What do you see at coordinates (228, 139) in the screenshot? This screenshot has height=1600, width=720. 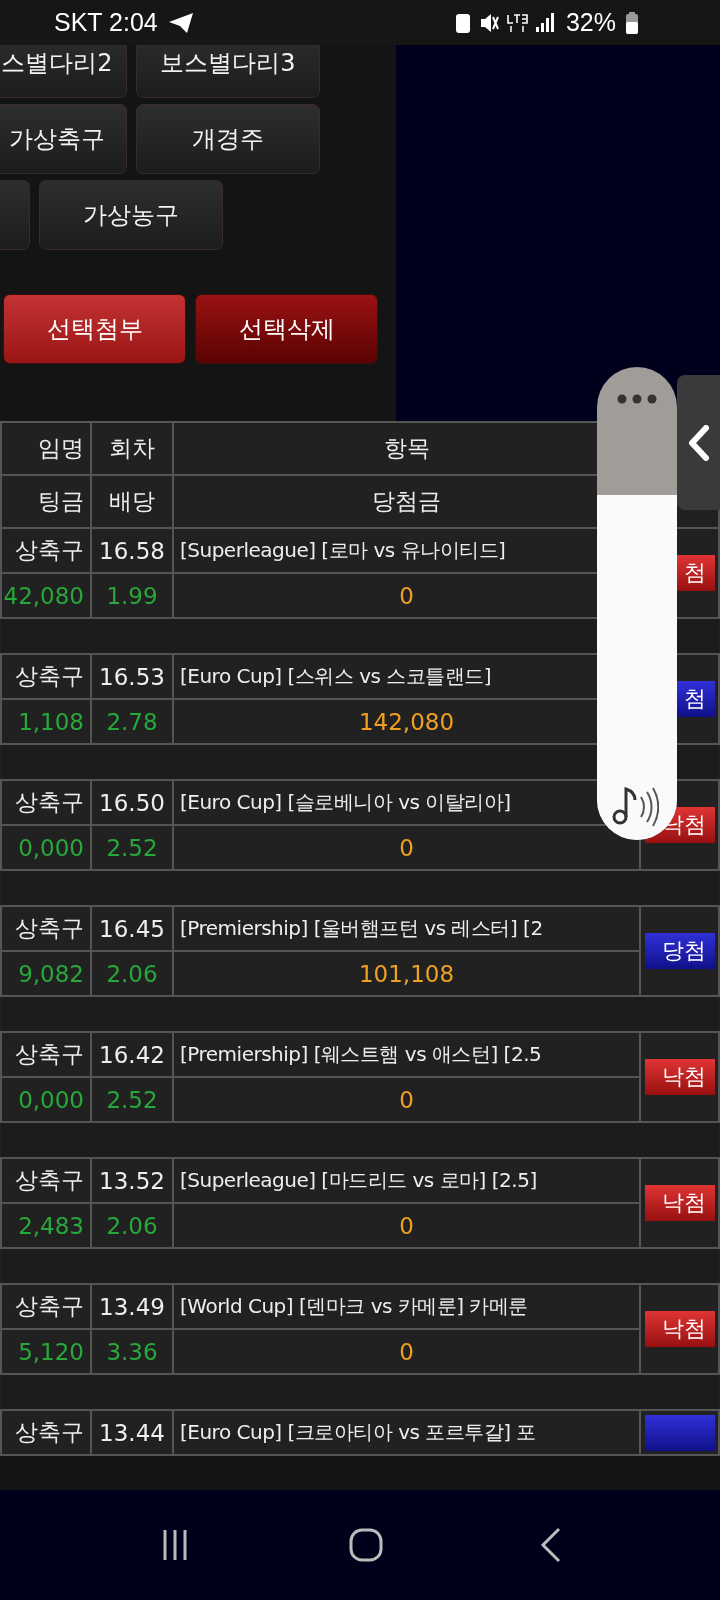 I see `menu-button: 개경주` at bounding box center [228, 139].